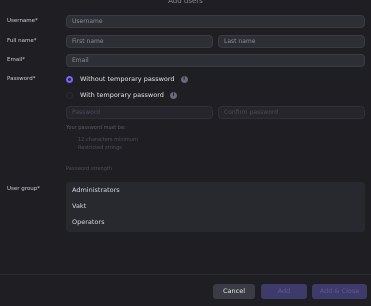  I want to click on footer-divider, so click(185, 274).